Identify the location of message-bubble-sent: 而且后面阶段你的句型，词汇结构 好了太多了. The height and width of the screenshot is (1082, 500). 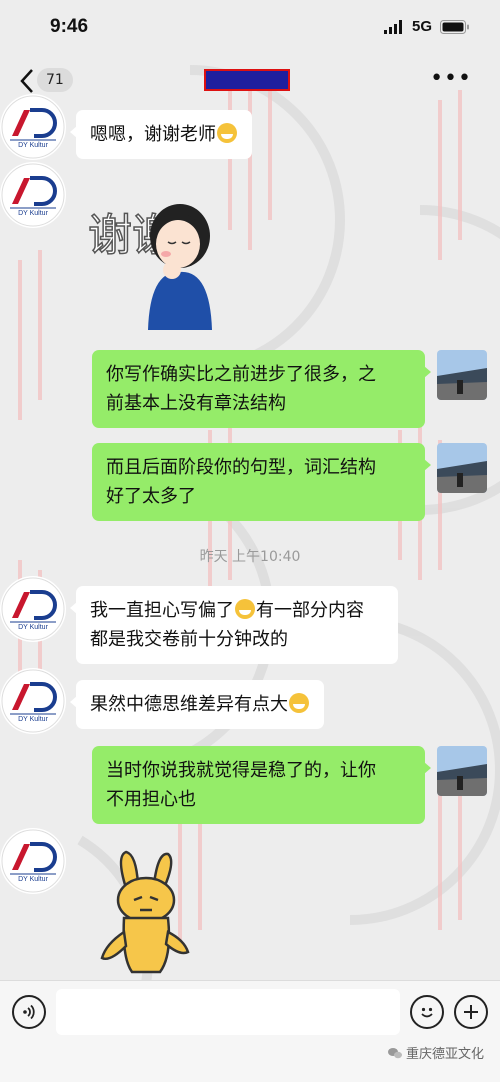
(261, 482).